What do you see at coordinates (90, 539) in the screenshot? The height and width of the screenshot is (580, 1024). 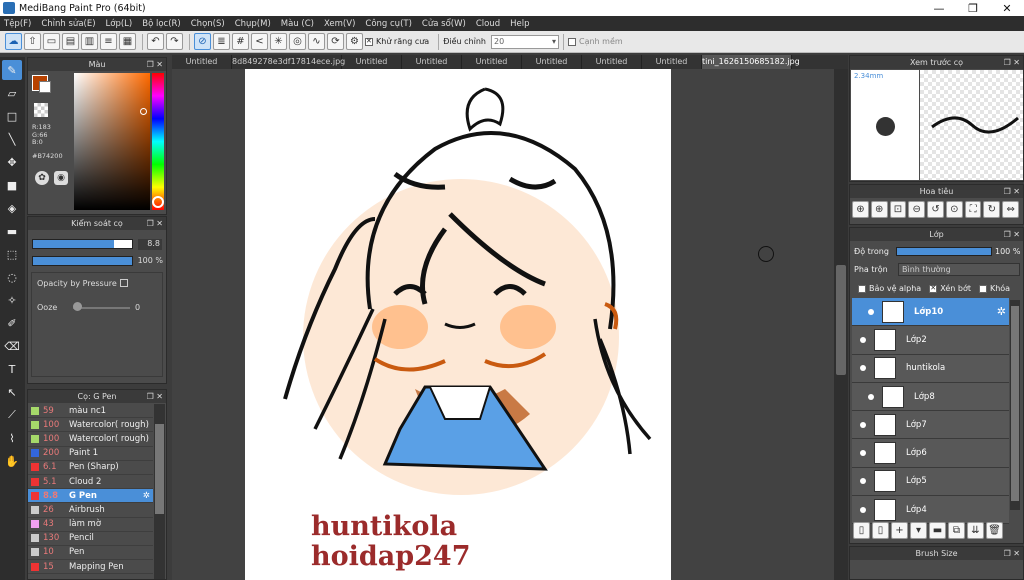 I see `brush-list-item: 130 Pencil` at bounding box center [90, 539].